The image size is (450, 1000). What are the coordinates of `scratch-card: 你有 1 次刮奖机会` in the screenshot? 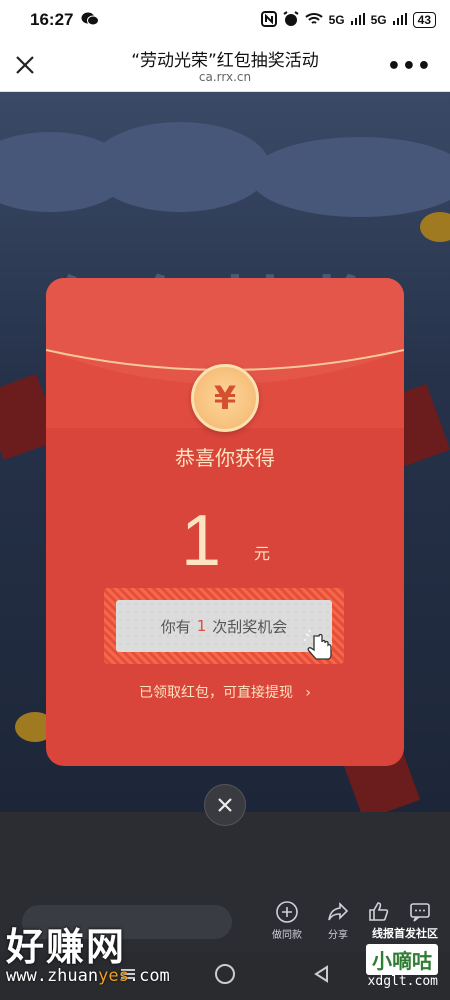 It's located at (224, 630).